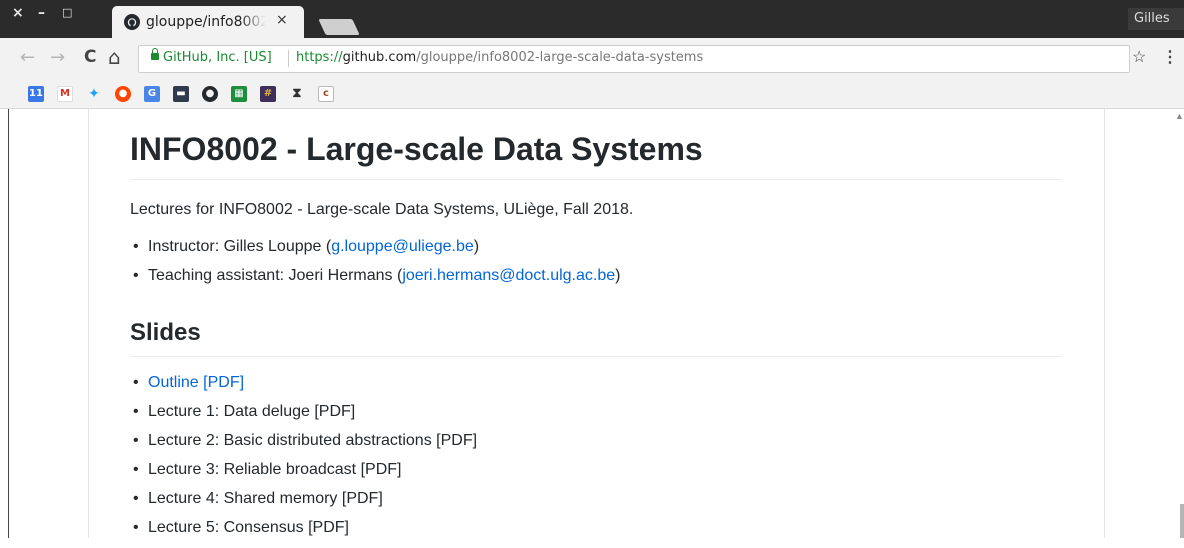 The image size is (1184, 548). Describe the element at coordinates (114, 57) in the screenshot. I see `home-icon: ⌂` at that location.